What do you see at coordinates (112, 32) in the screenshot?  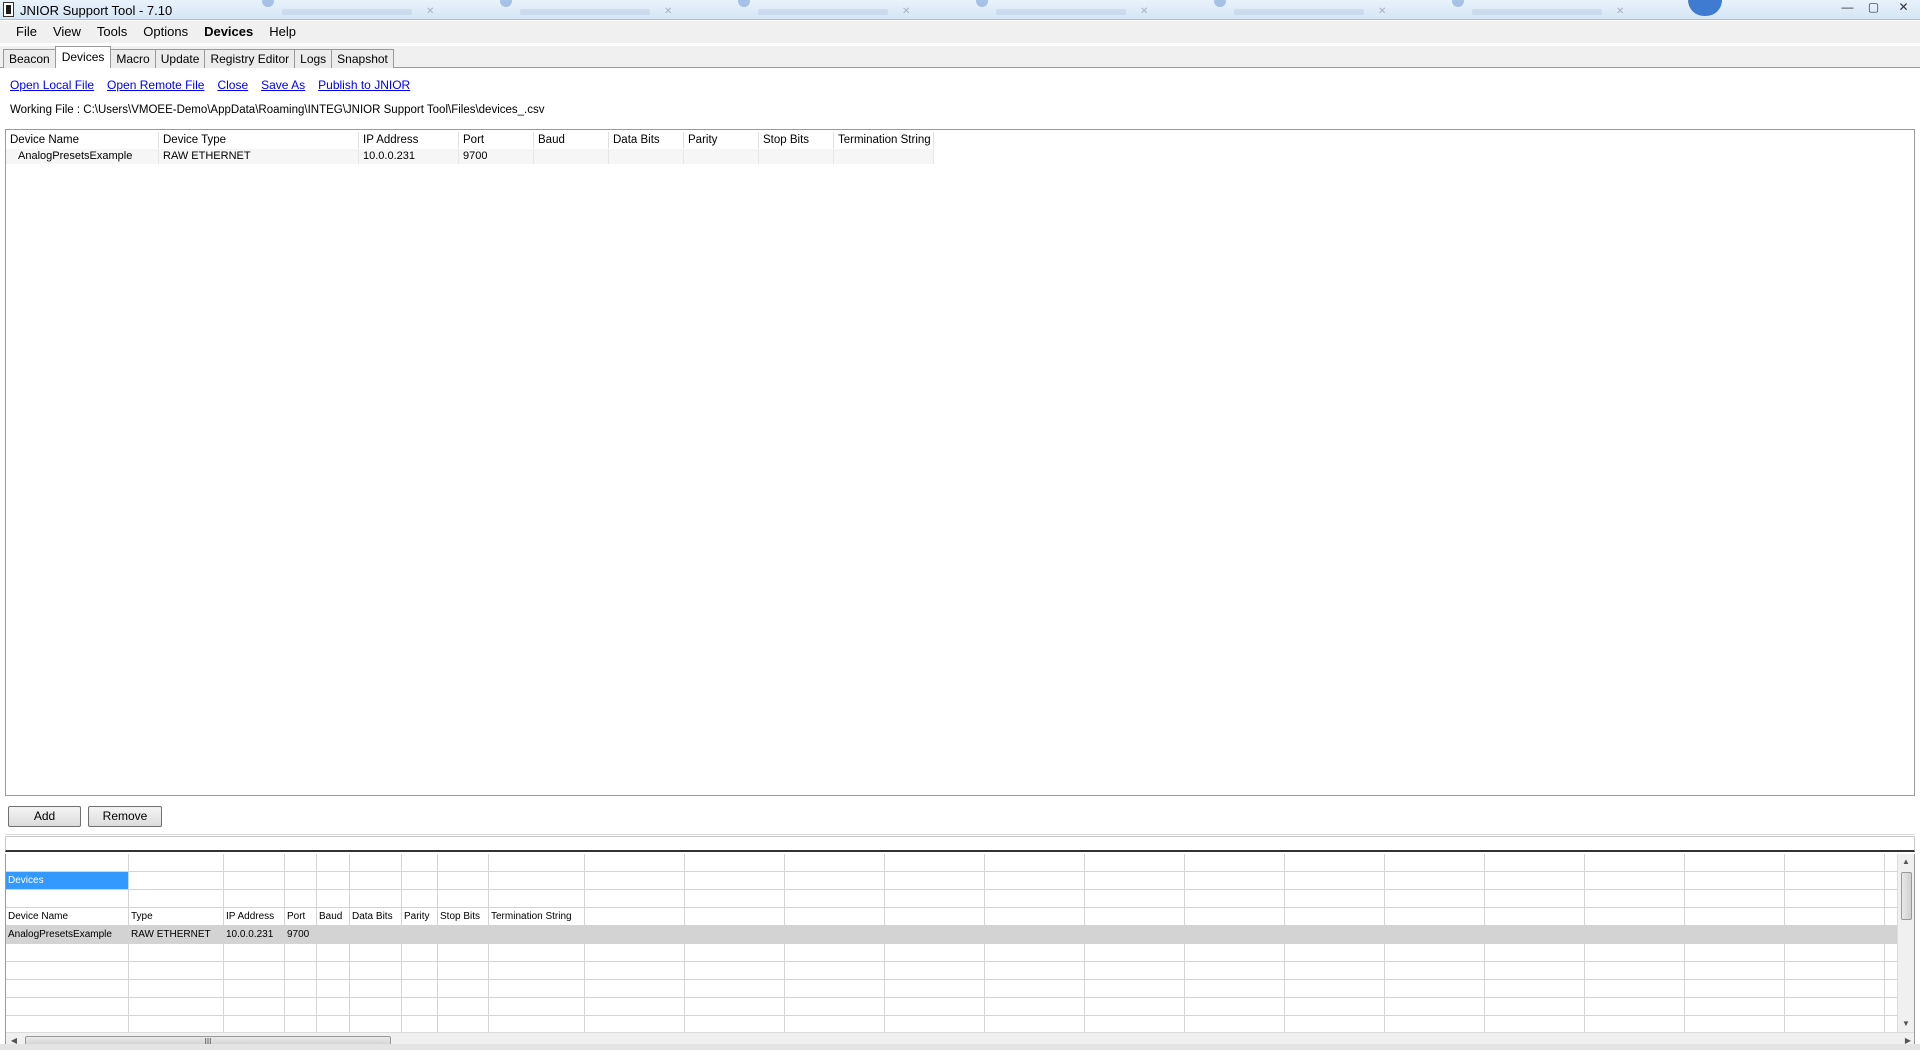 I see `menu-tools: Tools` at bounding box center [112, 32].